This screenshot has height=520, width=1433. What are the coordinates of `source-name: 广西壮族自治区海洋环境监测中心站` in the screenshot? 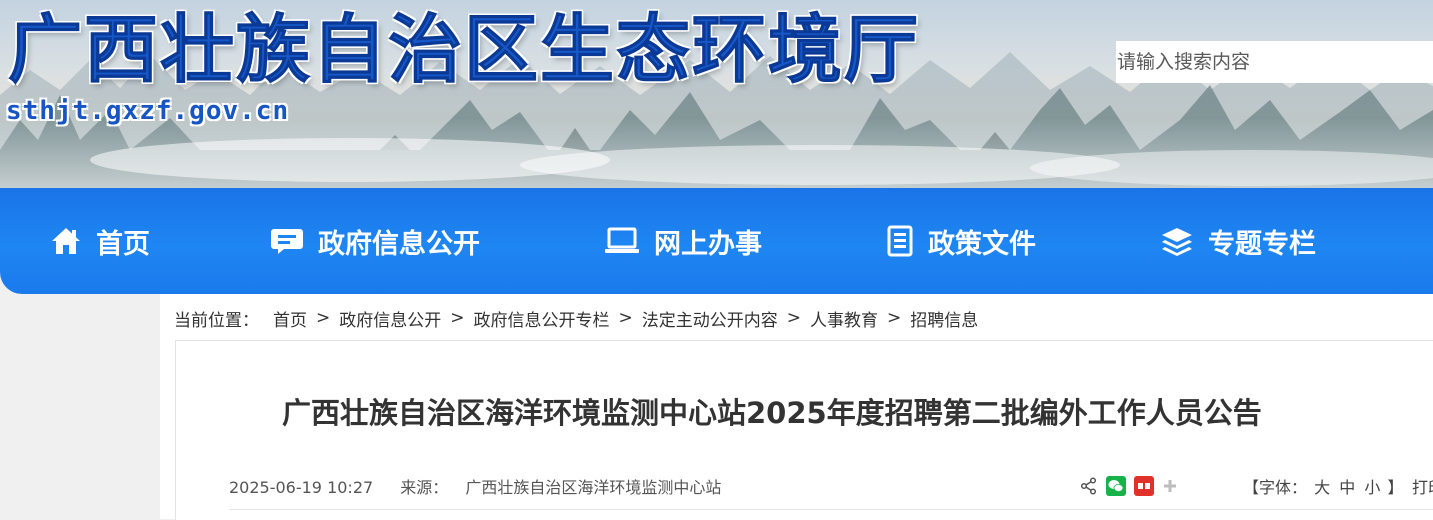 It's located at (593, 487).